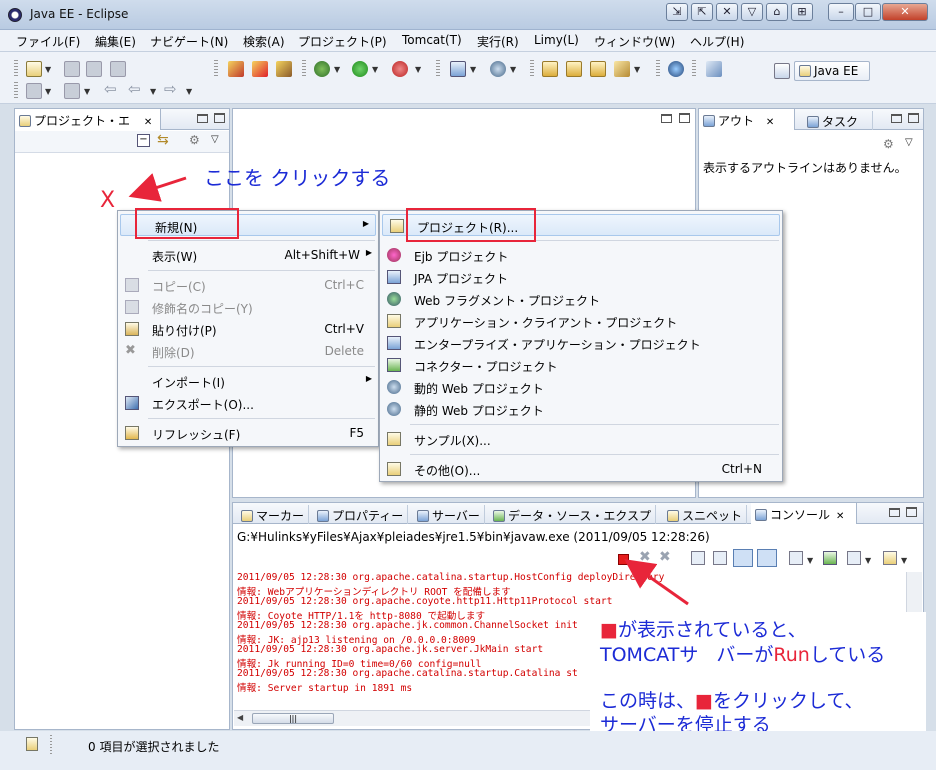  I want to click on java-ee-perspective-button: Java EE, so click(832, 71).